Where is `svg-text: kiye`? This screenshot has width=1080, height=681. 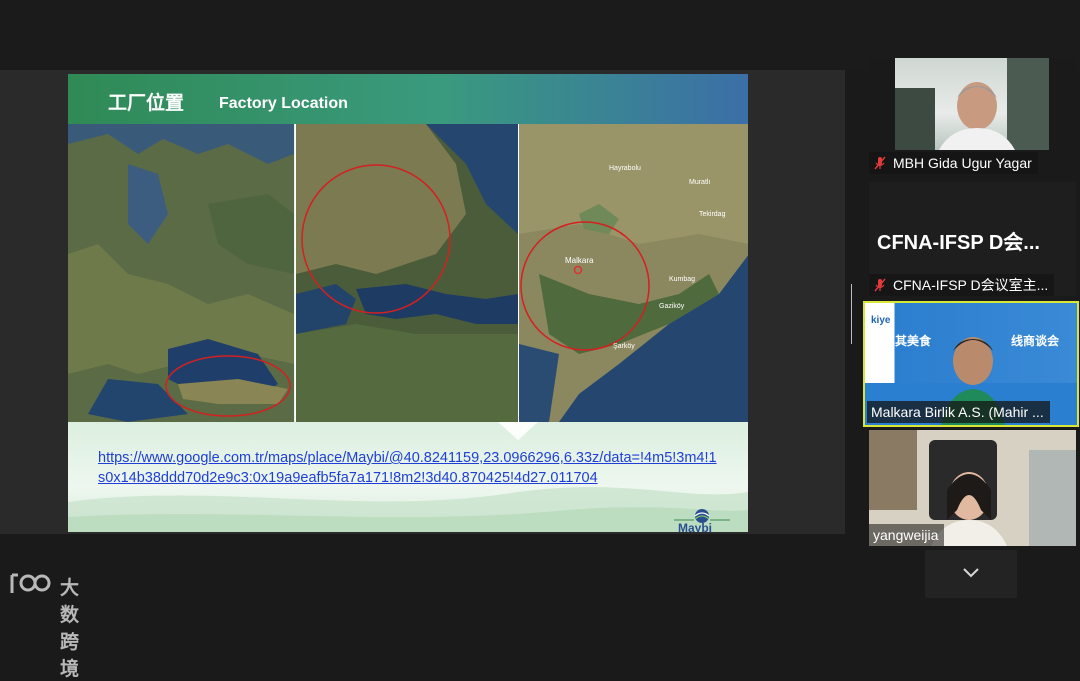
svg-text: kiye is located at coordinates (881, 320).